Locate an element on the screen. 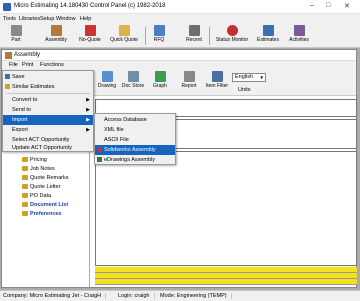 The width and height of the screenshot is (360, 301). report-button: Report is located at coordinates (189, 82).